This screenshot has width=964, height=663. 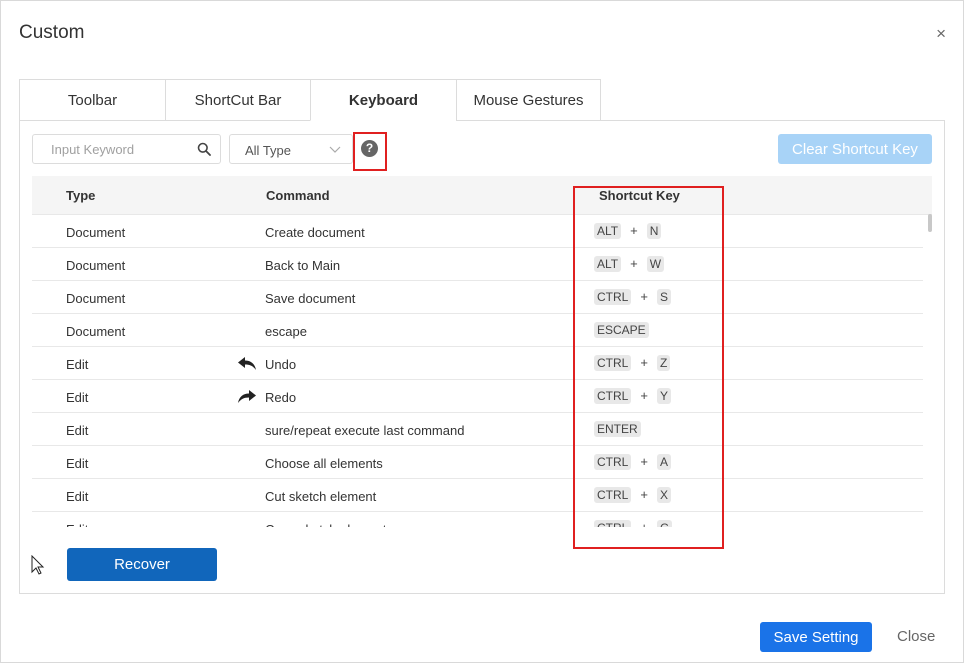 I want to click on shortcut-highlight-box, so click(x=648, y=367).